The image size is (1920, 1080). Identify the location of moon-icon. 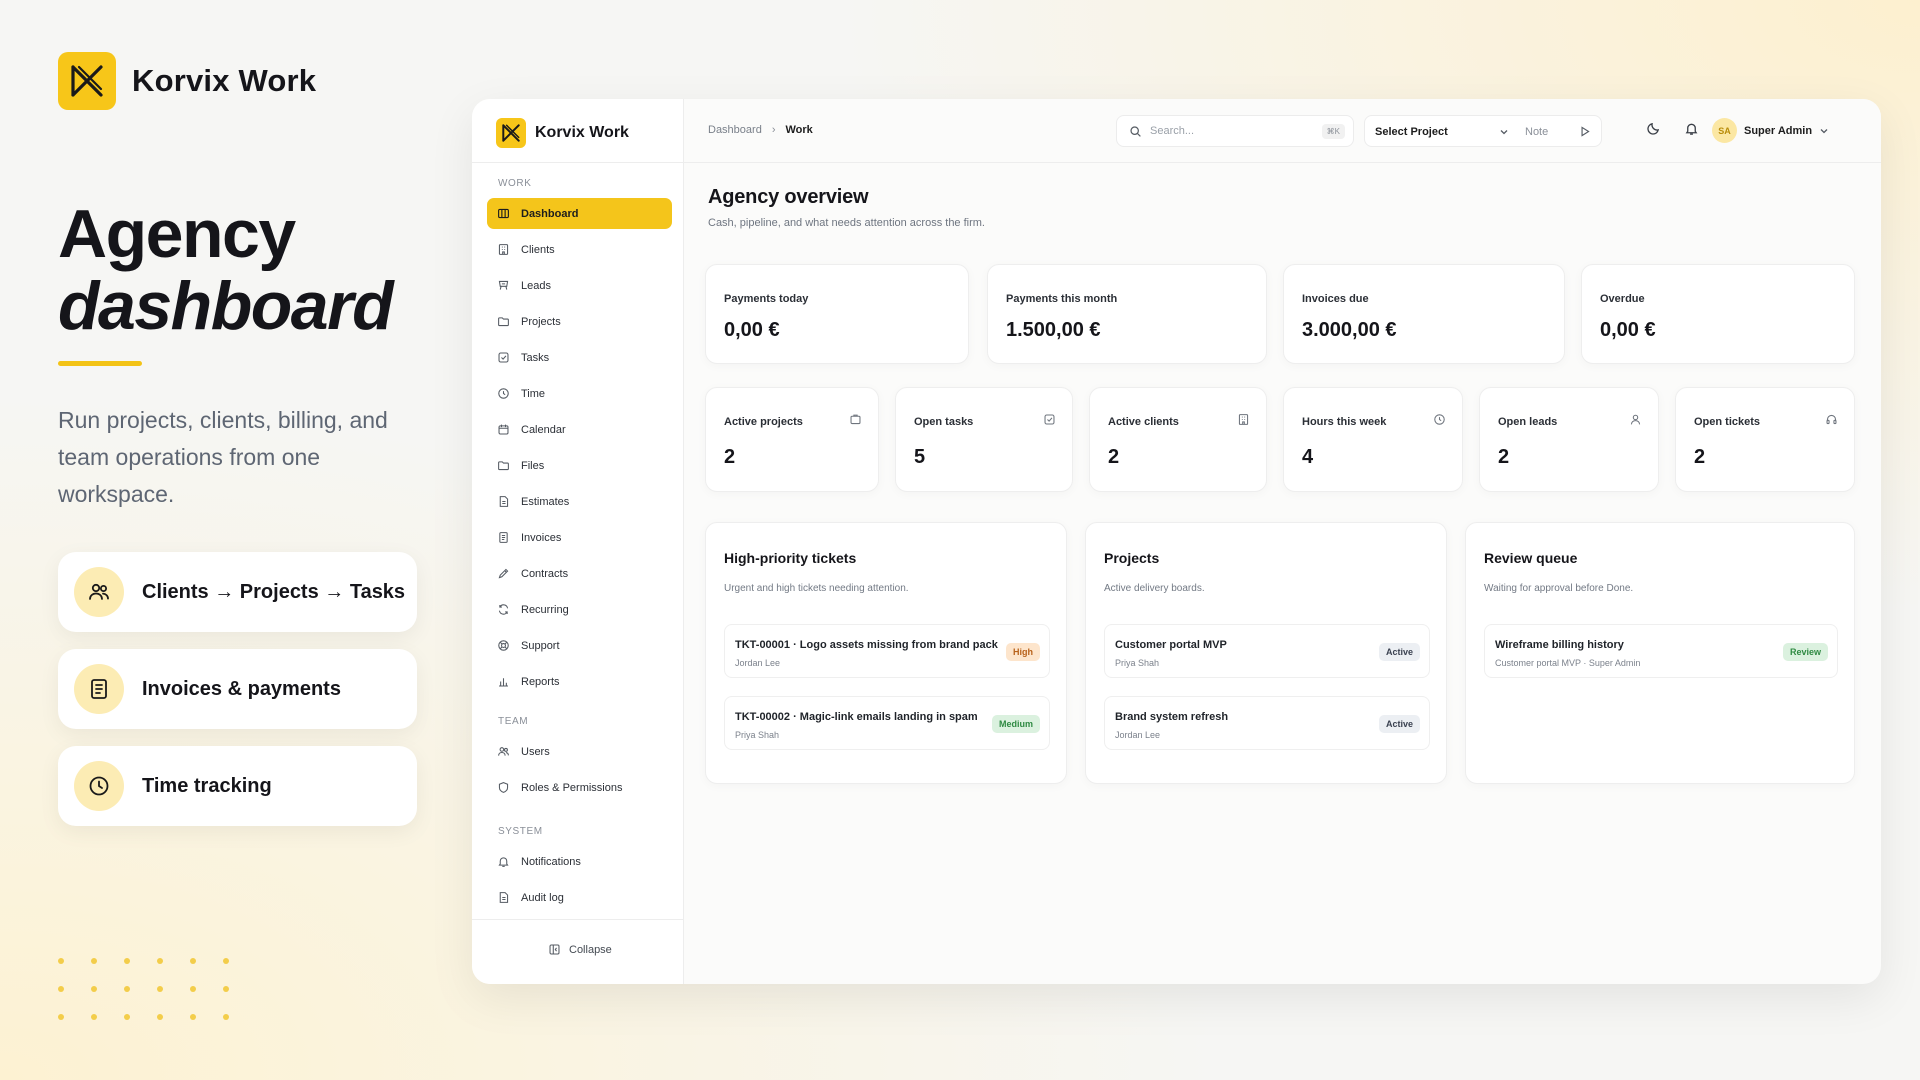
(1653, 128).